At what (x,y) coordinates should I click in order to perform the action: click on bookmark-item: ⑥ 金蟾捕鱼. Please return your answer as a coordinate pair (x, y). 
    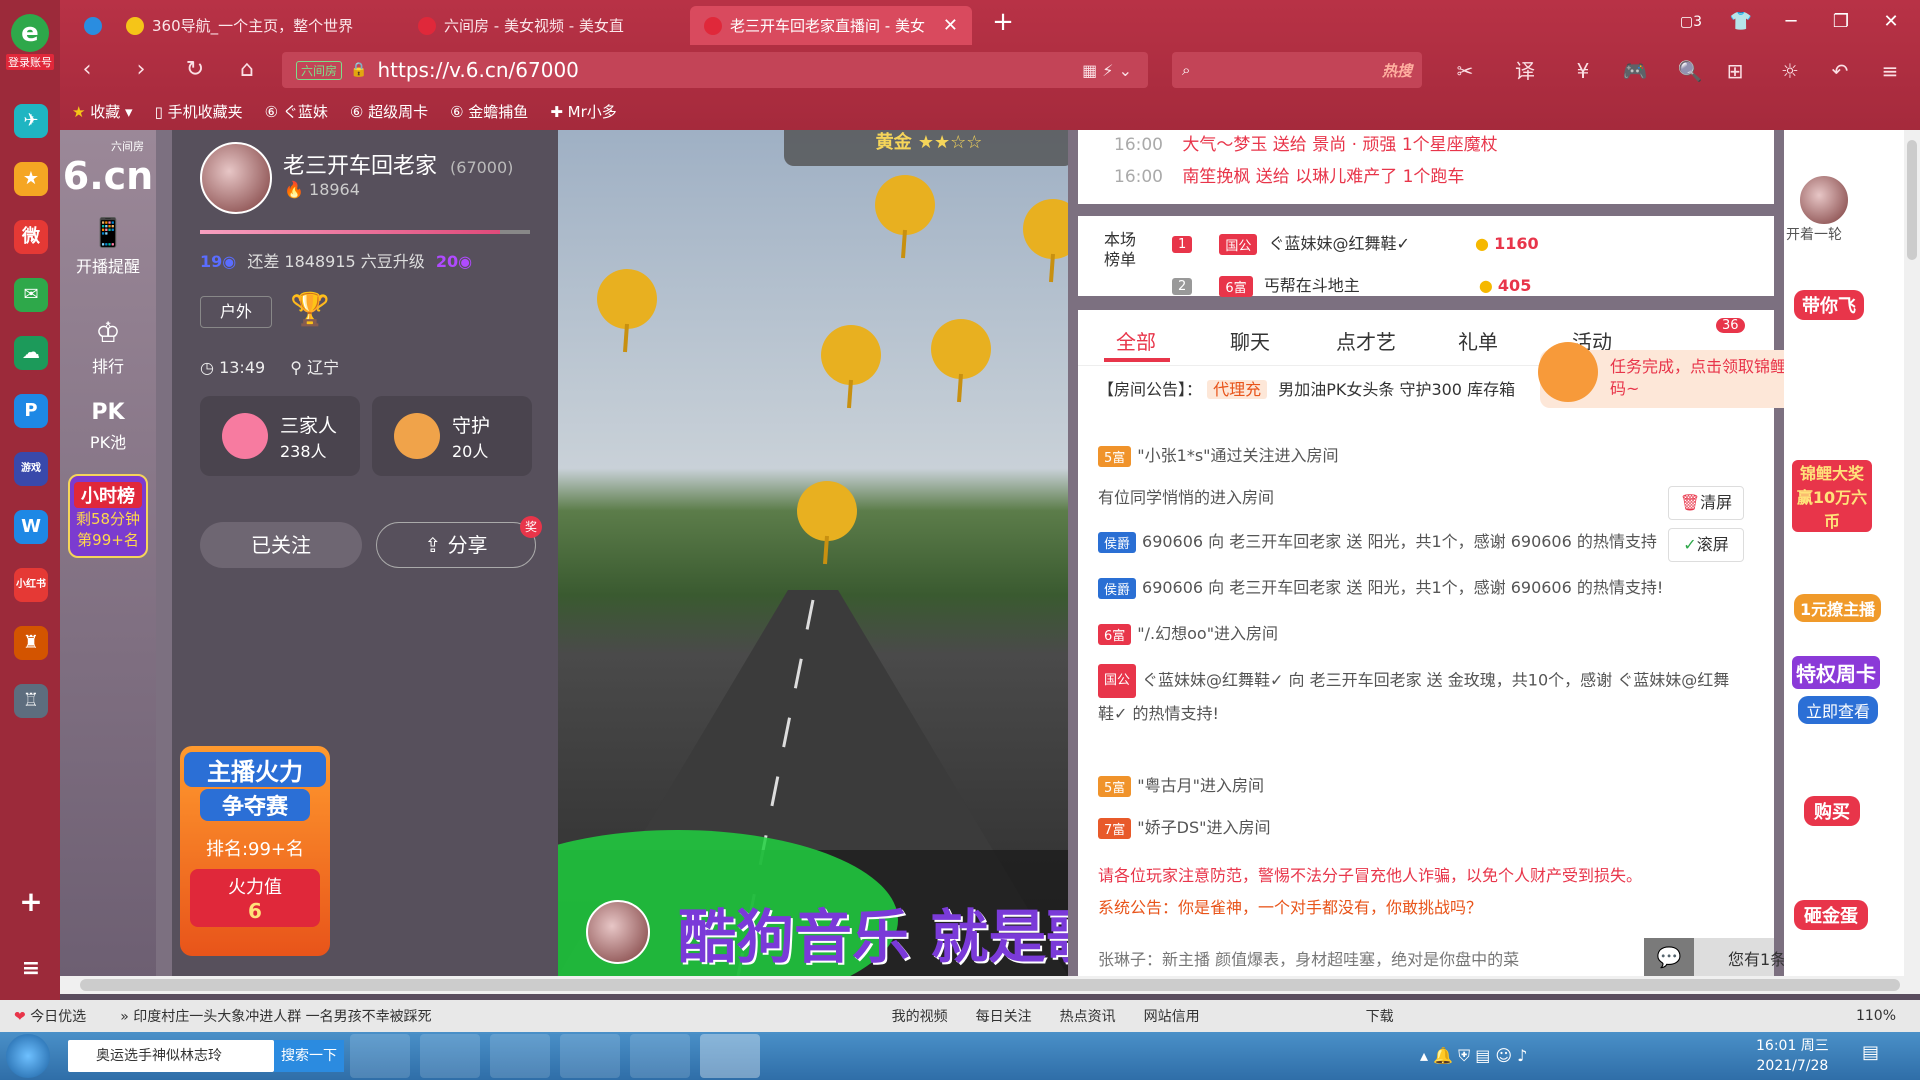
    Looking at the image, I should click on (489, 111).